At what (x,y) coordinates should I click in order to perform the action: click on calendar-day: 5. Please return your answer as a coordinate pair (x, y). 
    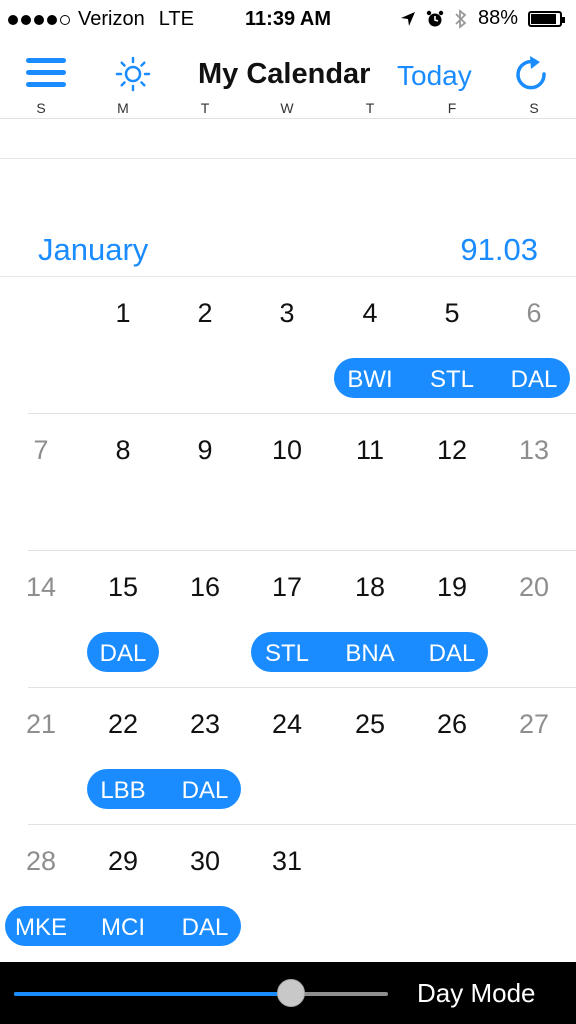
    Looking at the image, I should click on (452, 313).